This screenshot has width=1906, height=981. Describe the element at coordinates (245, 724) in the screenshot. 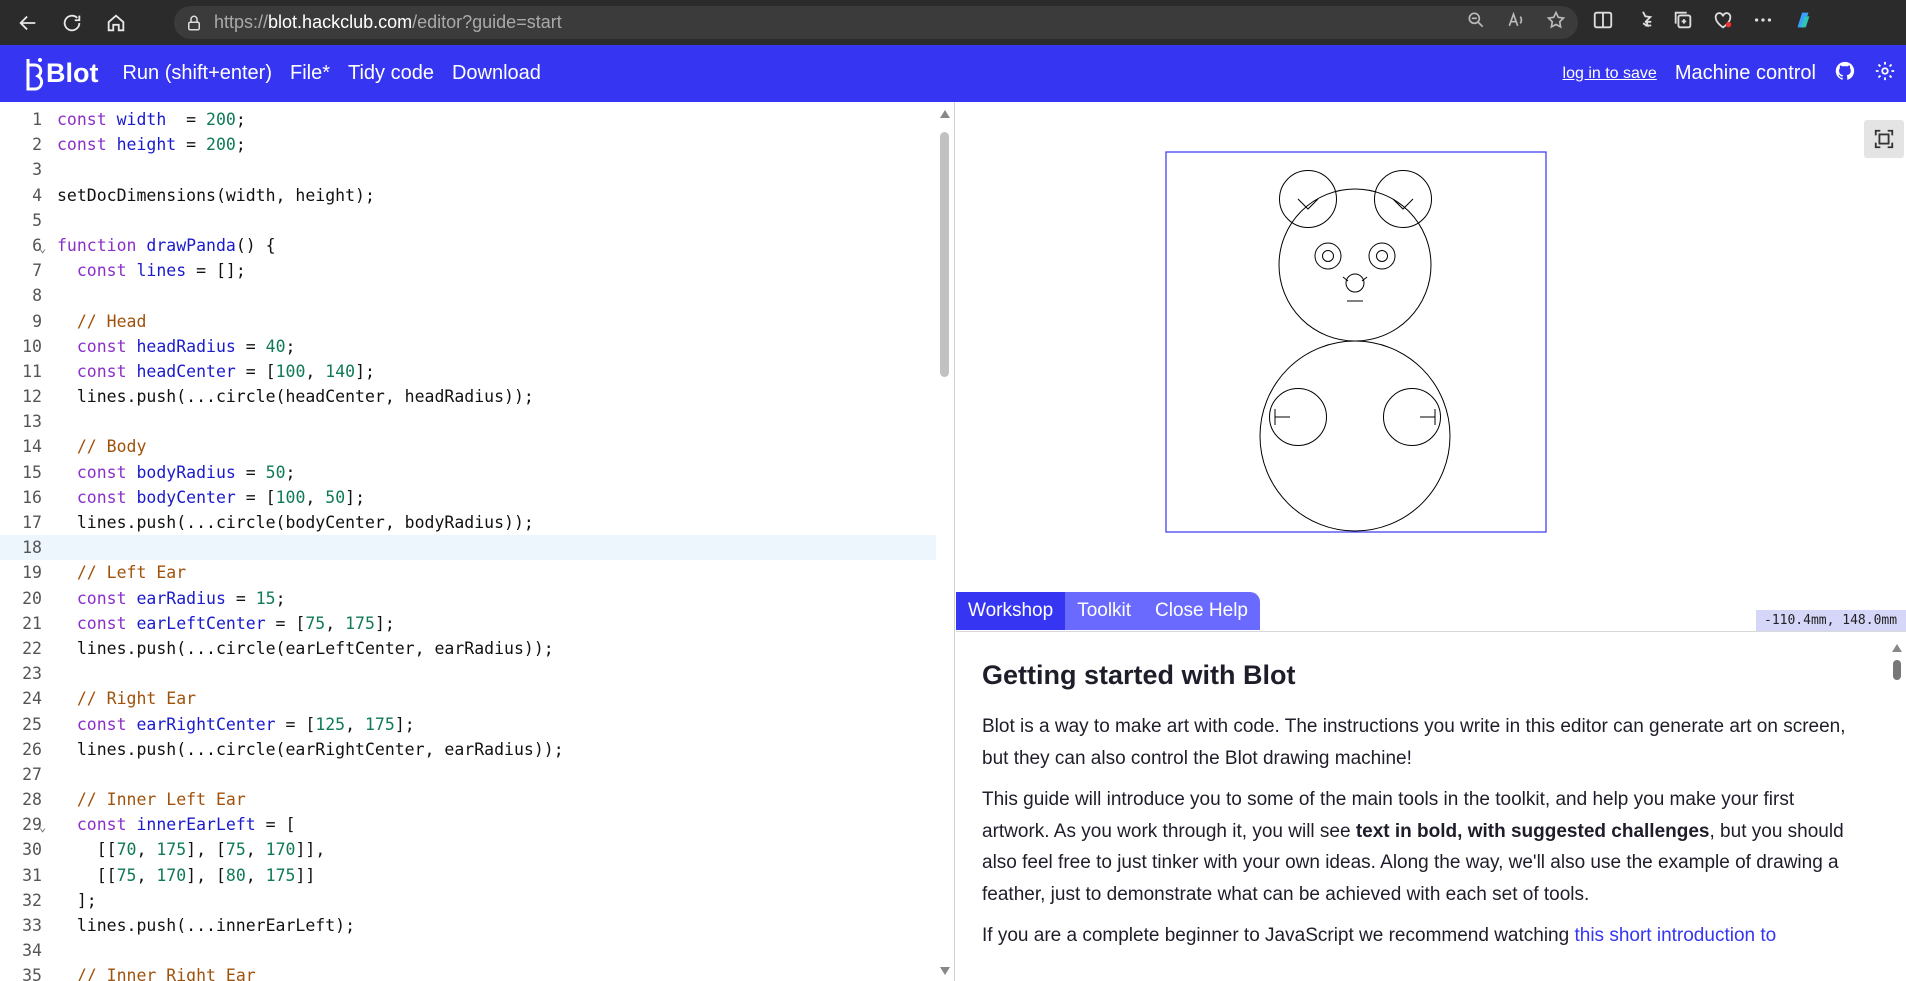

I see `code-text: const earRightCenter = [125, 175];` at that location.